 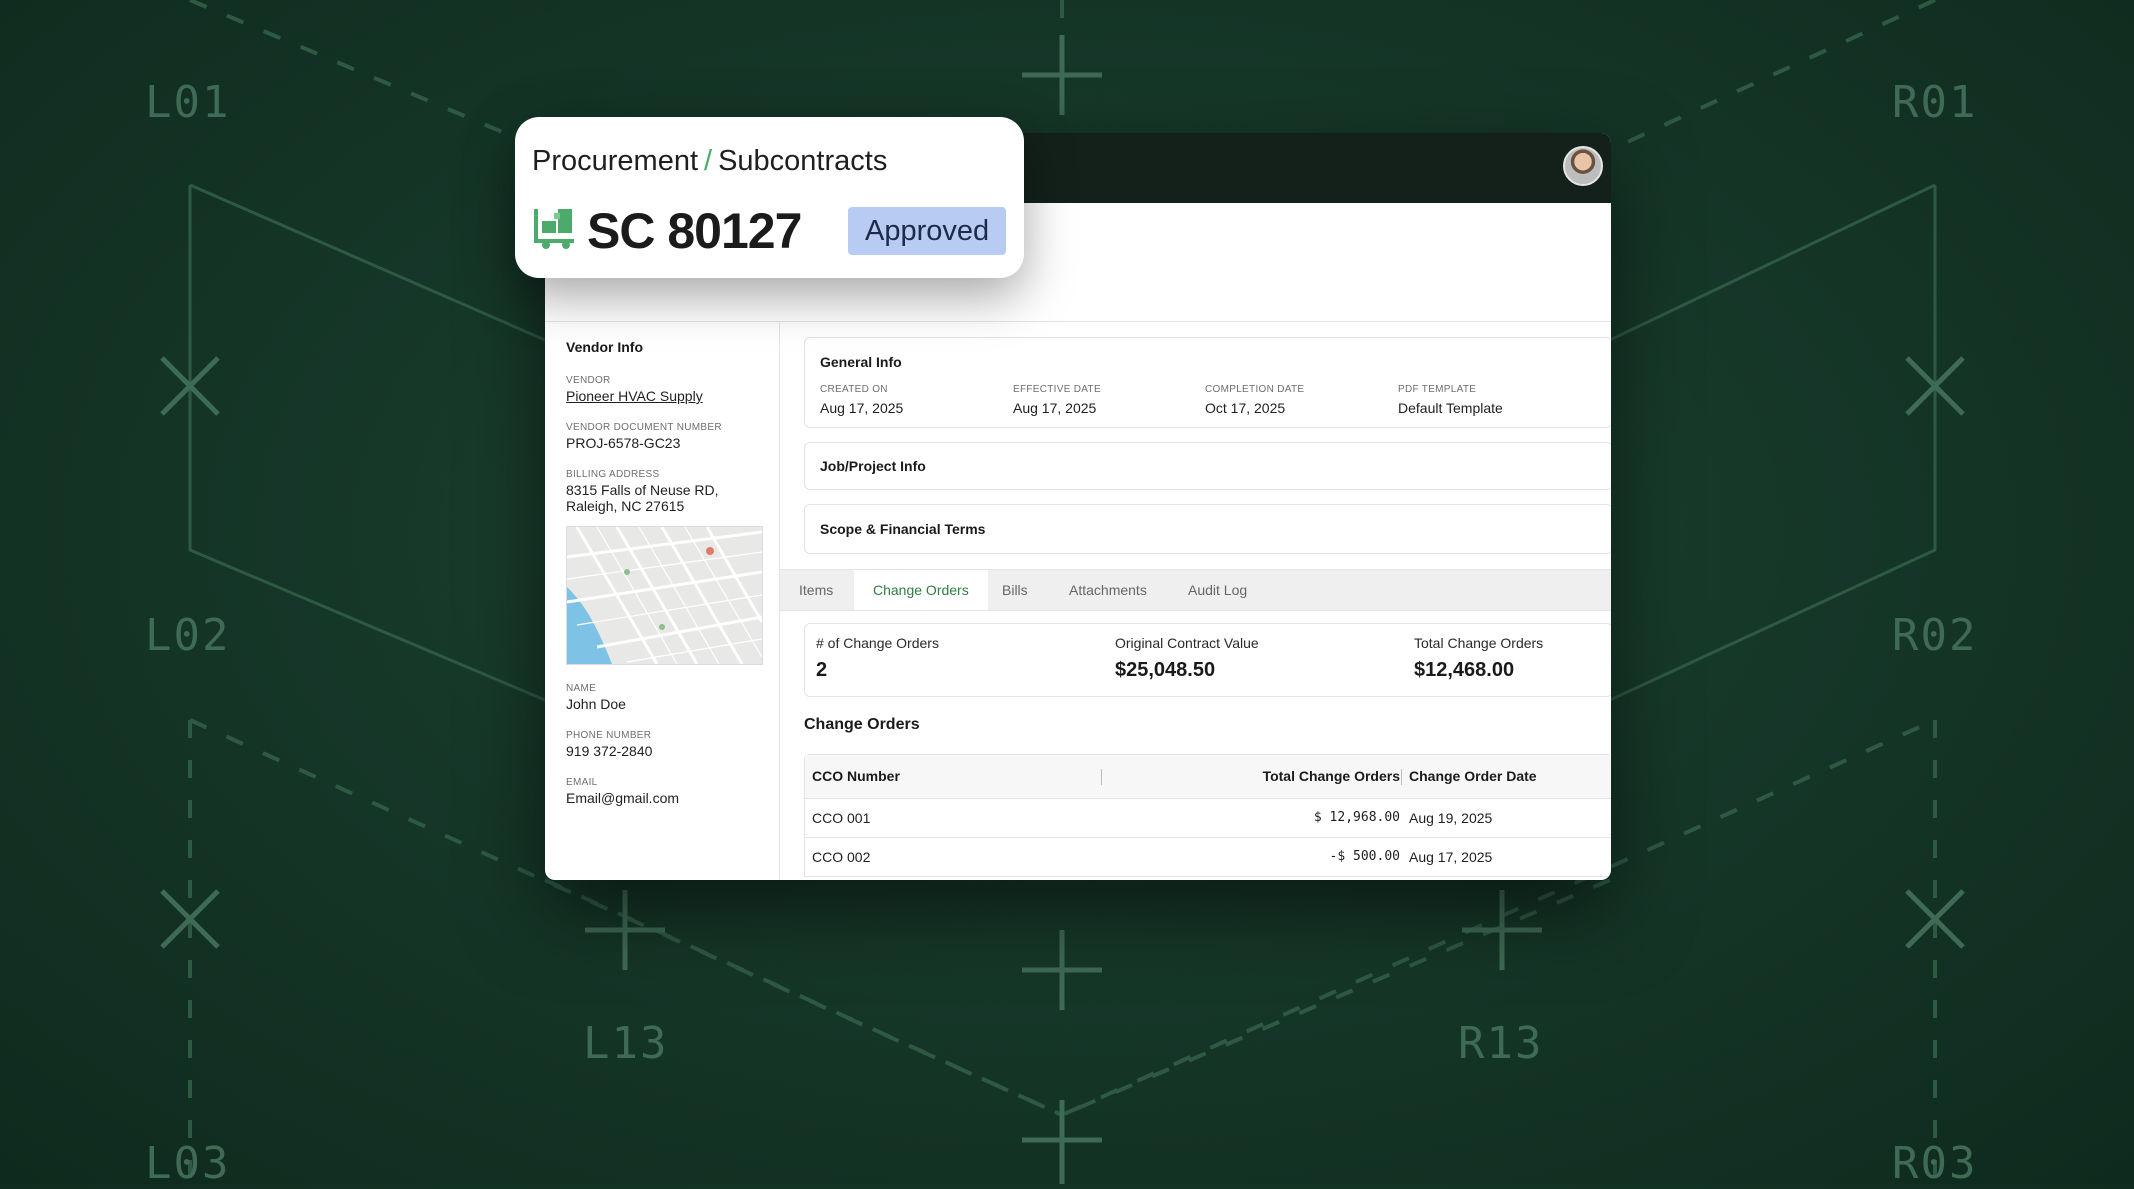 What do you see at coordinates (1451, 857) in the screenshot?
I see `change-order-date-cell: Aug 17, 2025` at bounding box center [1451, 857].